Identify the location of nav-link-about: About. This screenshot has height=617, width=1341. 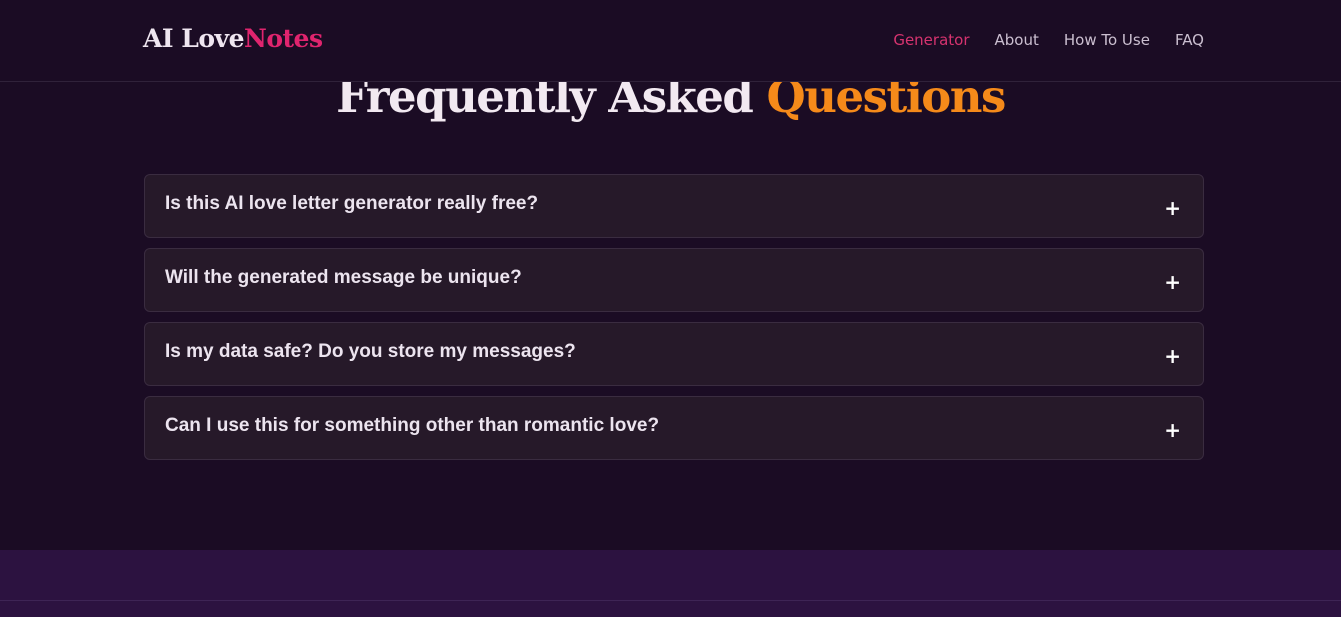
(1017, 40).